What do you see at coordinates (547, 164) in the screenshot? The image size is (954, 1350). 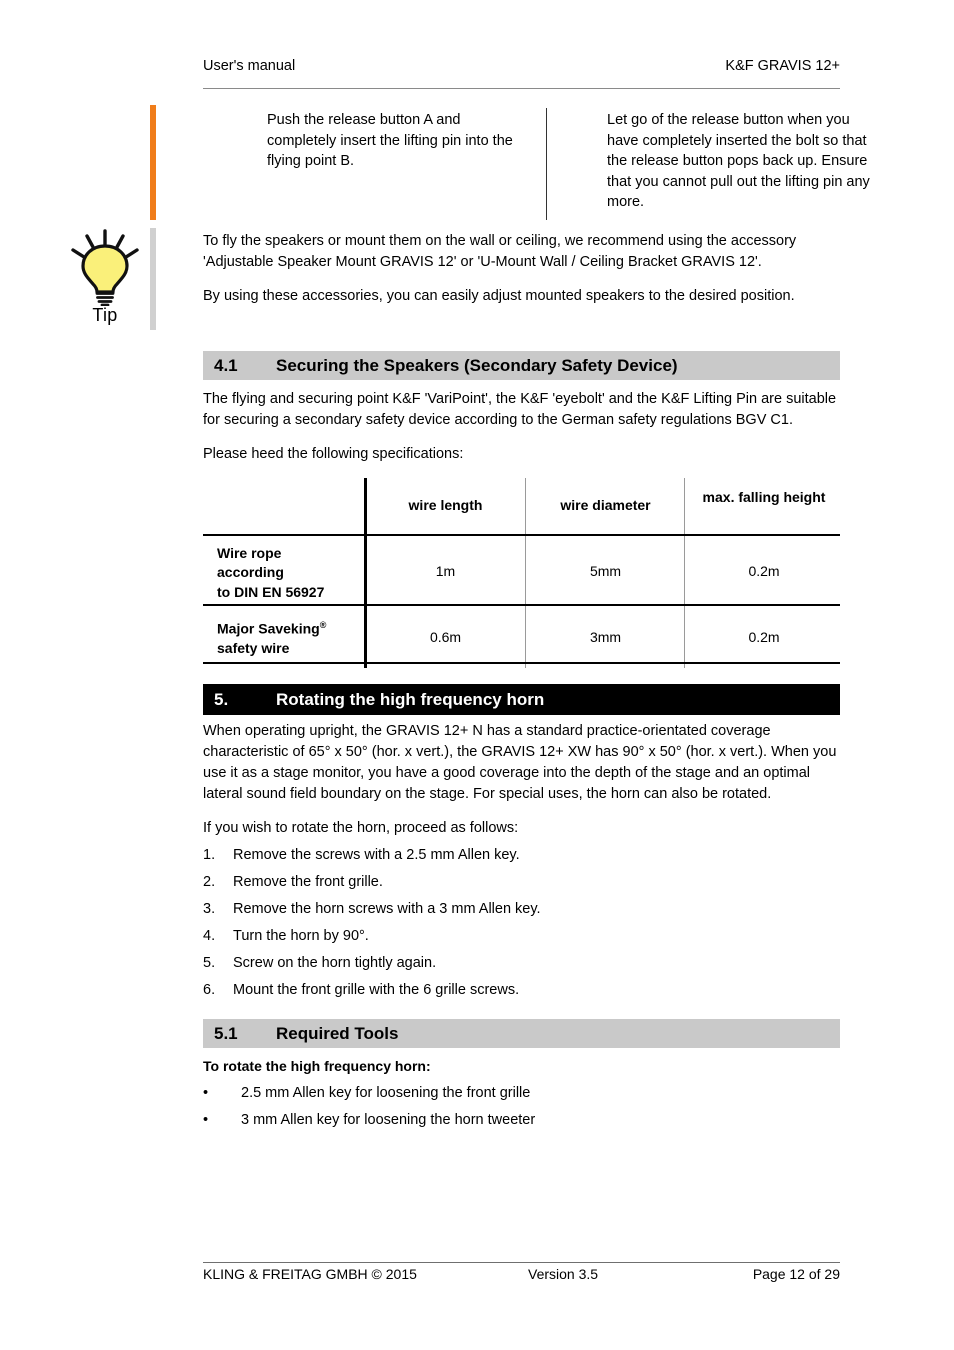 I see `column-divider-line` at bounding box center [547, 164].